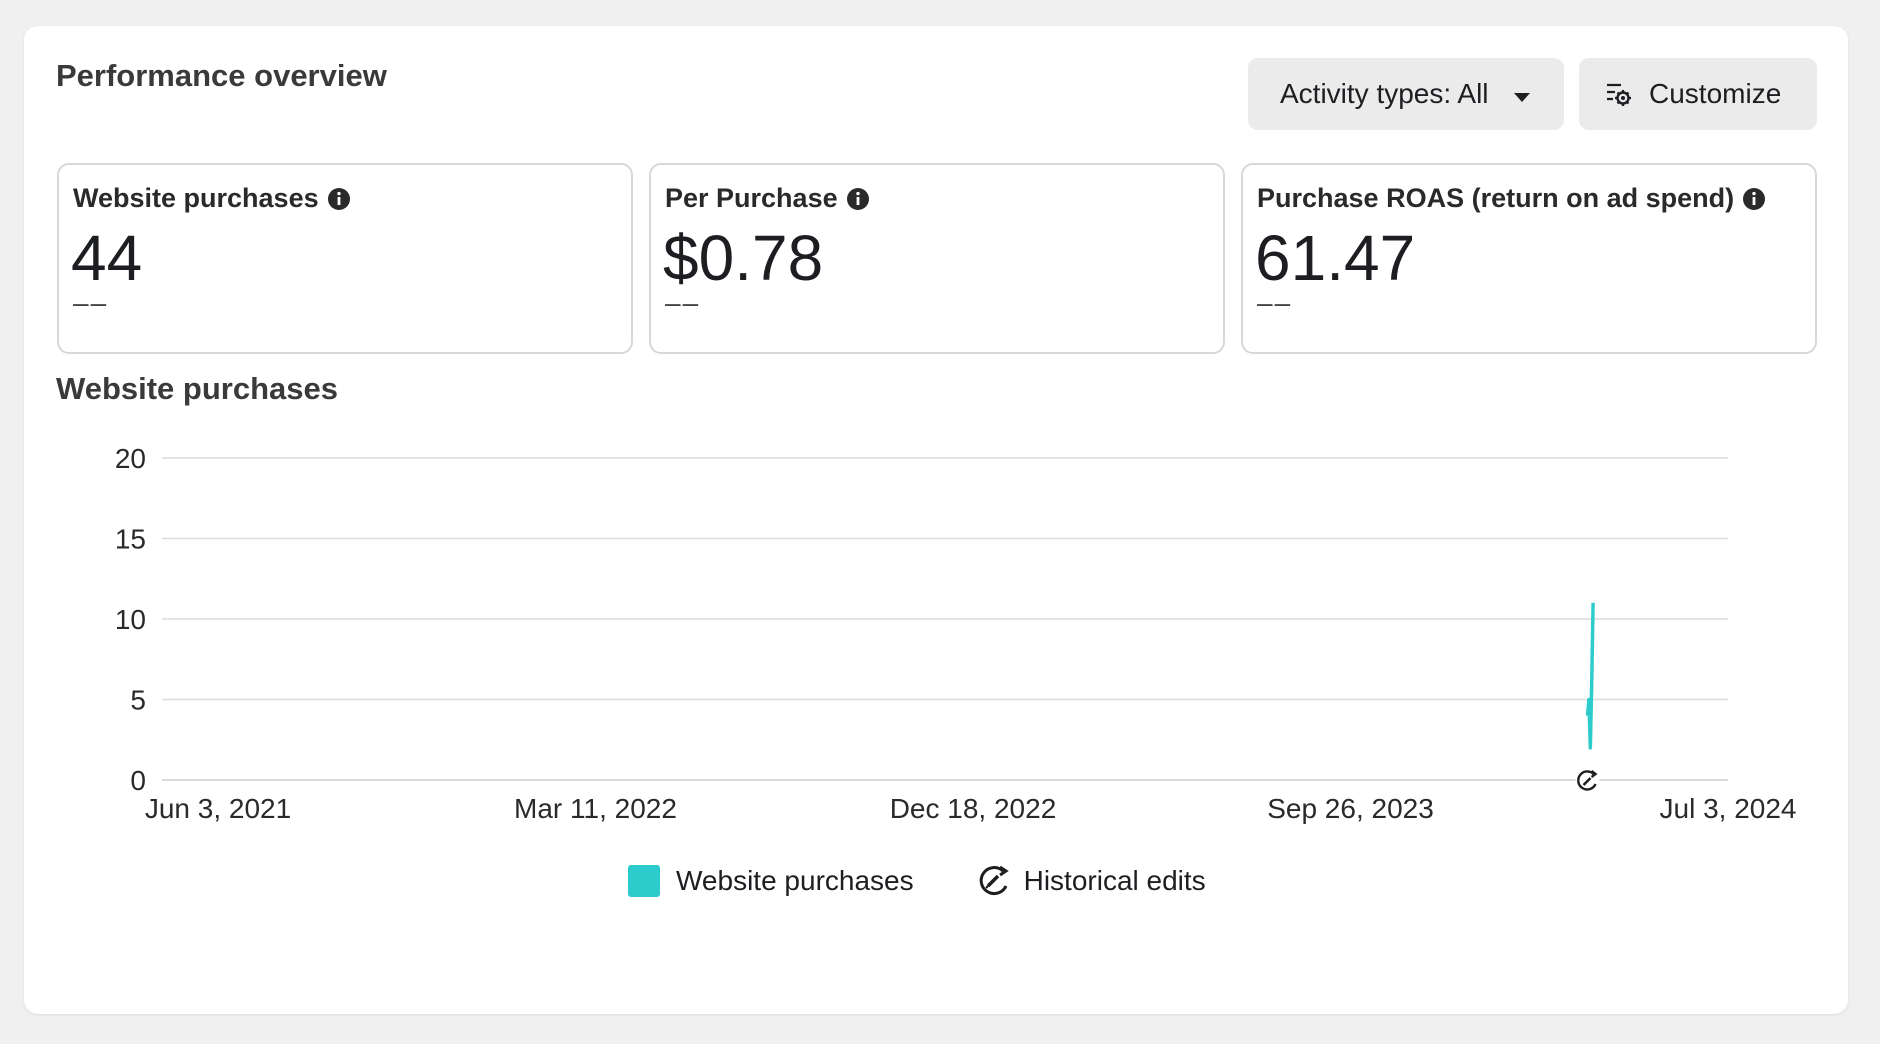 The image size is (1880, 1044). What do you see at coordinates (130, 458) in the screenshot?
I see `y-tick-label: 20` at bounding box center [130, 458].